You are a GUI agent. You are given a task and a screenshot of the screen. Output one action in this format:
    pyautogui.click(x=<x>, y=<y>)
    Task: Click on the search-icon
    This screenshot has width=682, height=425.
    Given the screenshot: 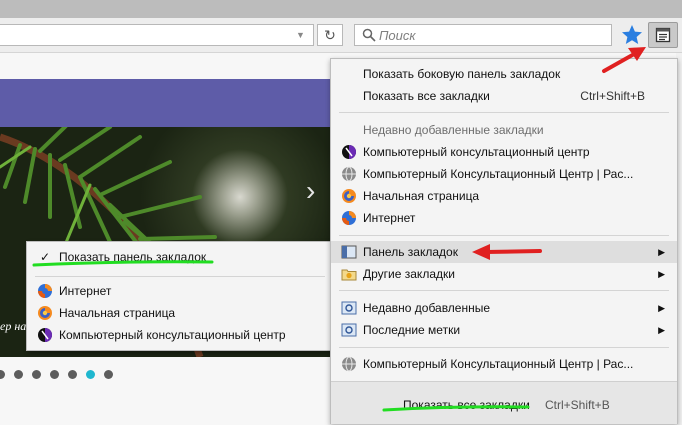 What is the action you would take?
    pyautogui.click(x=369, y=35)
    